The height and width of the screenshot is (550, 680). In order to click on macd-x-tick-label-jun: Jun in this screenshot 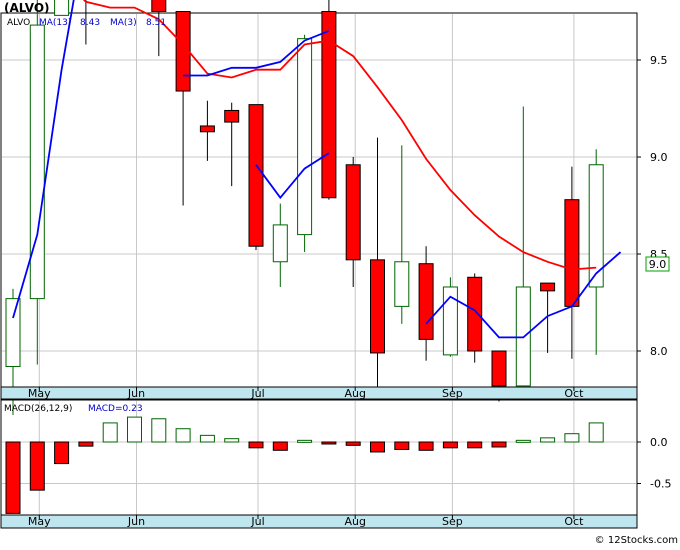, I will do `click(136, 521)`.